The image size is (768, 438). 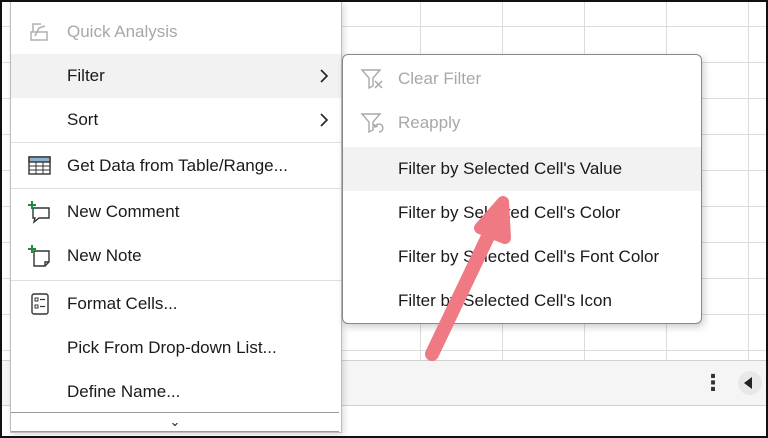 What do you see at coordinates (40, 32) in the screenshot?
I see `quick-analysis-icon` at bounding box center [40, 32].